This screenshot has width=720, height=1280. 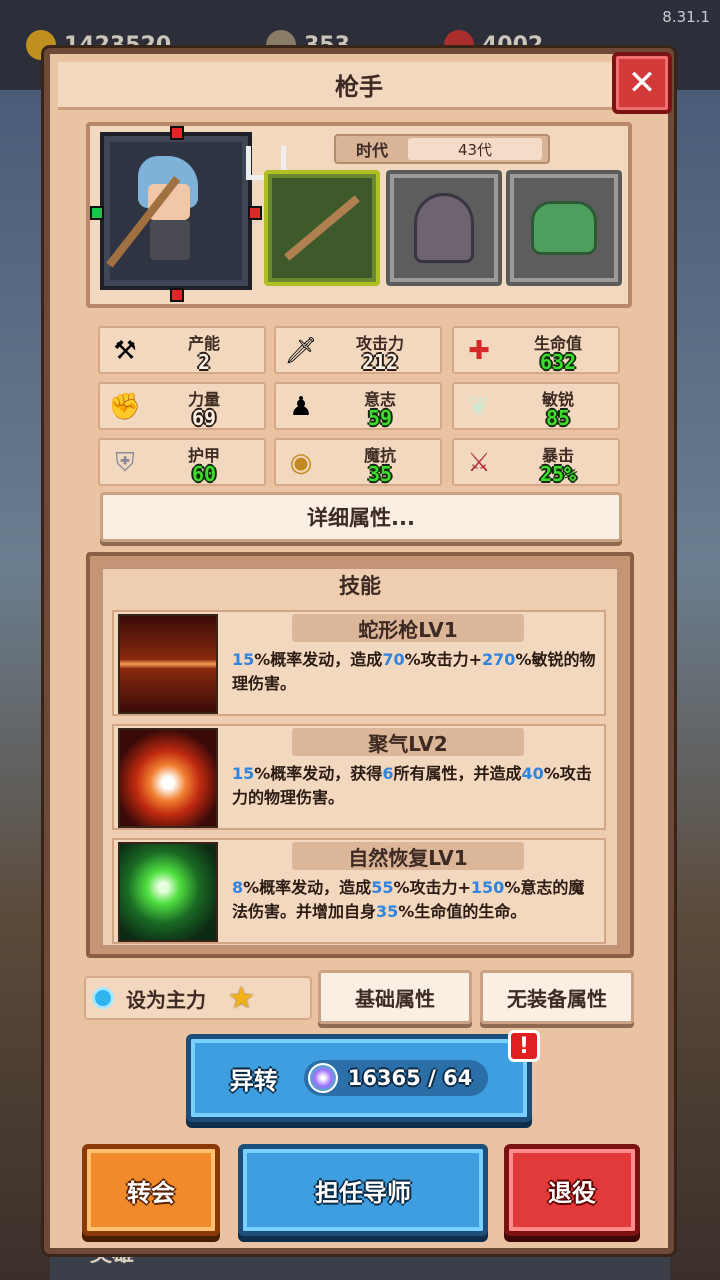 What do you see at coordinates (557, 997) in the screenshot?
I see `no-equipment-attributes-button: 无装备属性` at bounding box center [557, 997].